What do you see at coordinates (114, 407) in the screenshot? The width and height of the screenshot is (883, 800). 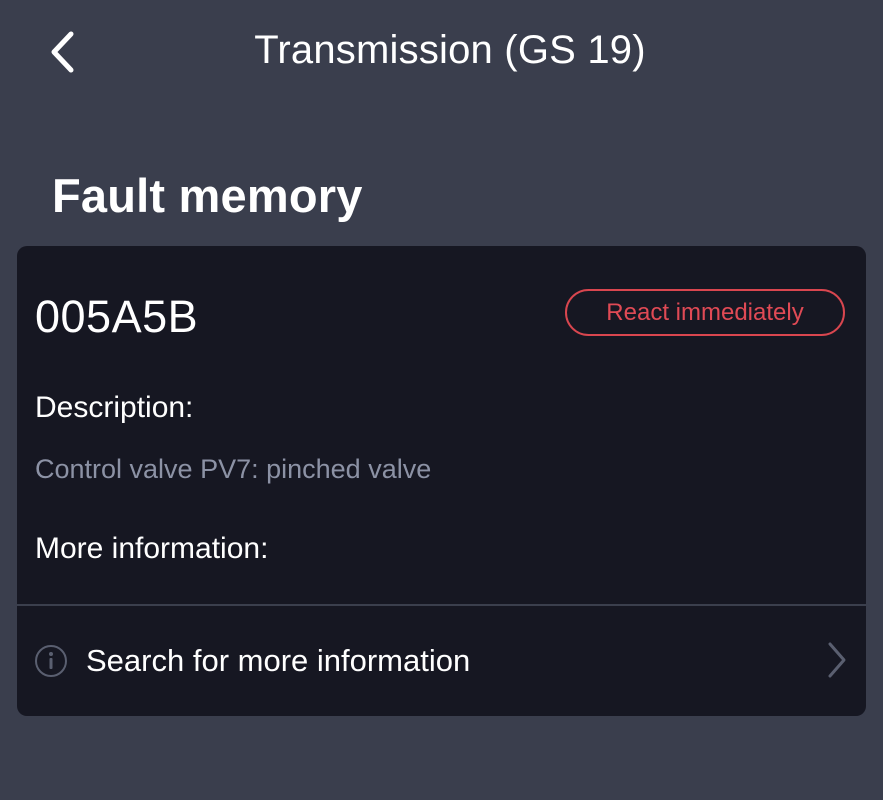 I see `description-label: Description:` at bounding box center [114, 407].